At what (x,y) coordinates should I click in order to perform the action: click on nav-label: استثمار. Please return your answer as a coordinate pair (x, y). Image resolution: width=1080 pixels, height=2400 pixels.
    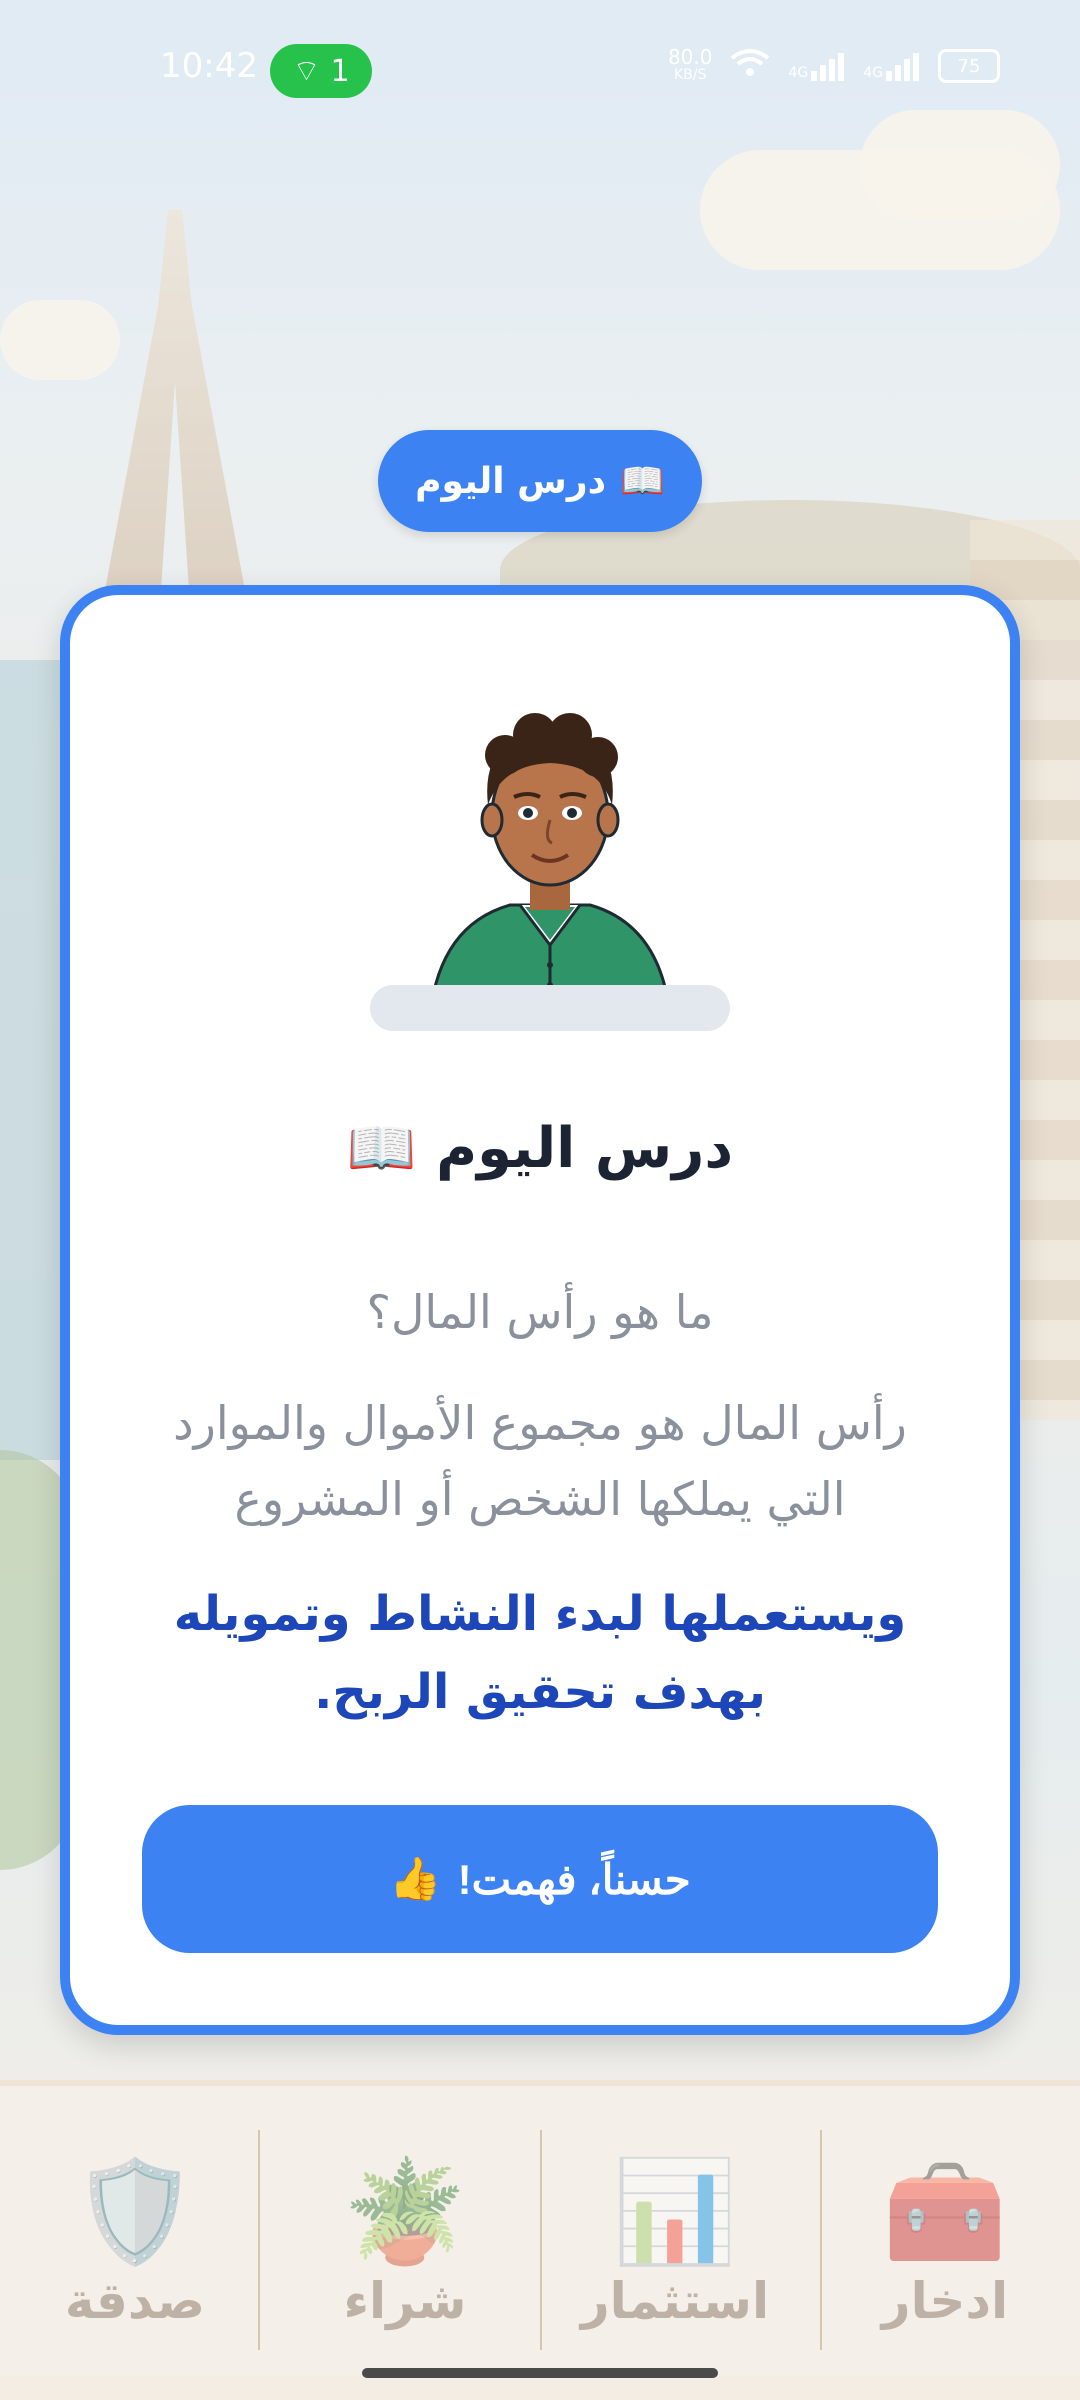
    Looking at the image, I should click on (675, 2301).